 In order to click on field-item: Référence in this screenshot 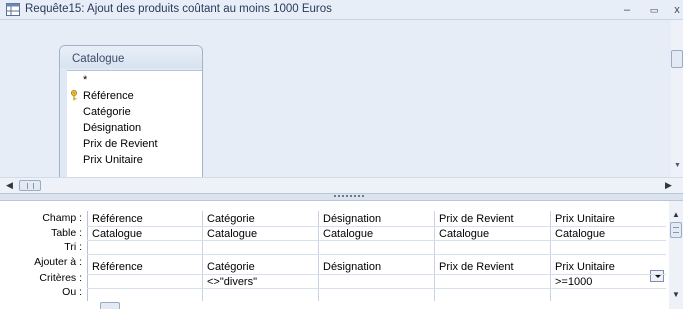, I will do `click(134, 96)`.